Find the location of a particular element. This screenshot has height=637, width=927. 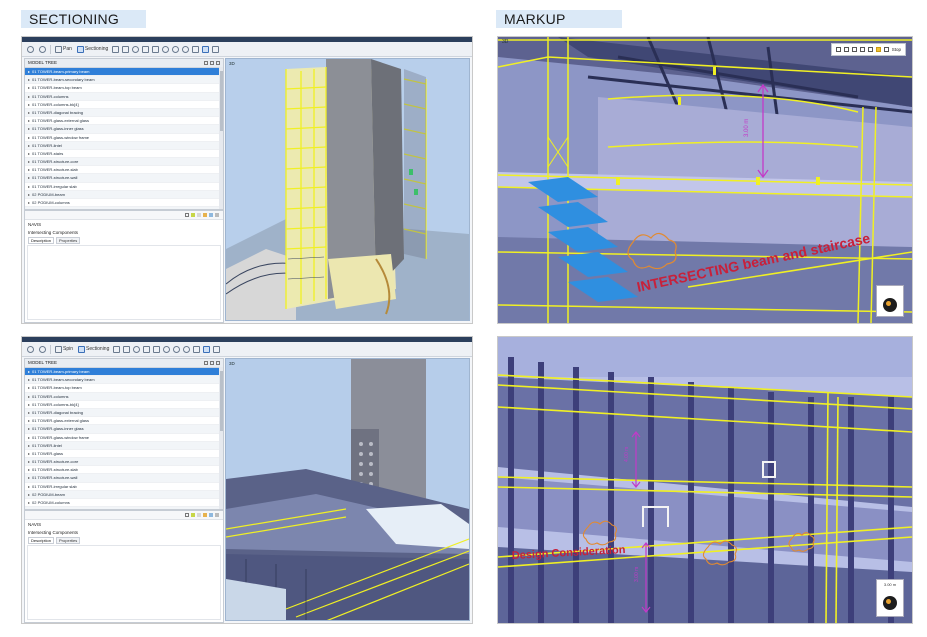

fit-icon is located at coordinates (197, 349).